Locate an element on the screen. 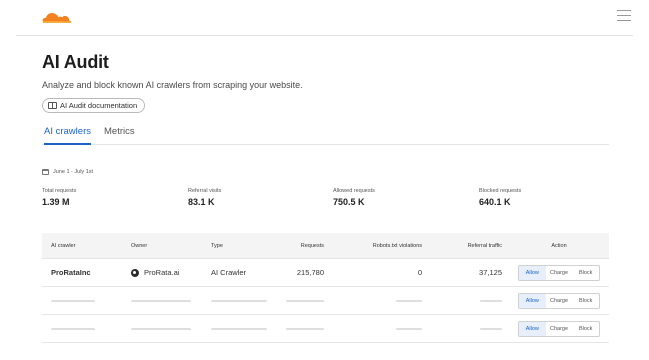 The image size is (649, 360). hamburger-menu-icon is located at coordinates (624, 17).